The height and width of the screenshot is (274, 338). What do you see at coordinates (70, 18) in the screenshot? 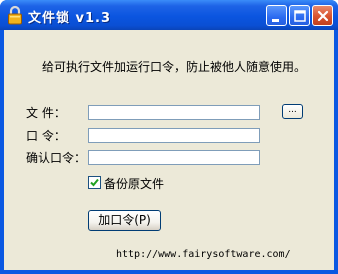
I see `window-title: 文件锁 v1.3` at bounding box center [70, 18].